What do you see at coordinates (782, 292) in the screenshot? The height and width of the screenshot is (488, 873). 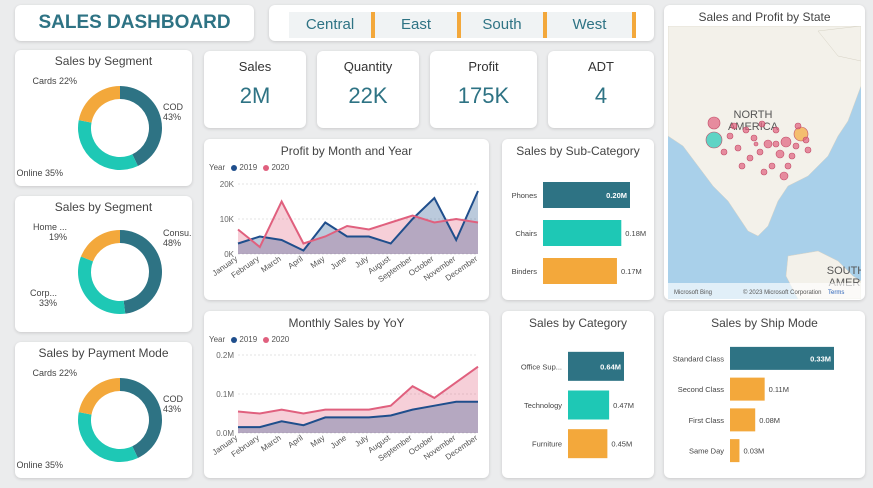 I see `map-copyright: © 2023 Microsoft Corporation` at bounding box center [782, 292].